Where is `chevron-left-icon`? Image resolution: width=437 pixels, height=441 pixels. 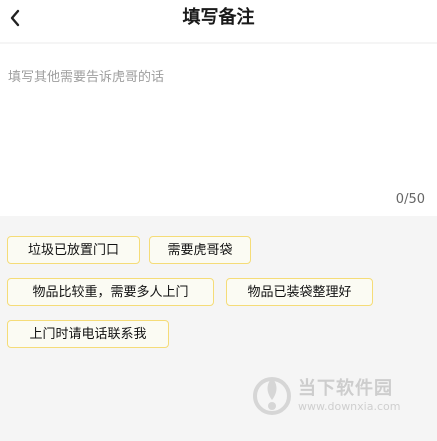 chevron-left-icon is located at coordinates (15, 18).